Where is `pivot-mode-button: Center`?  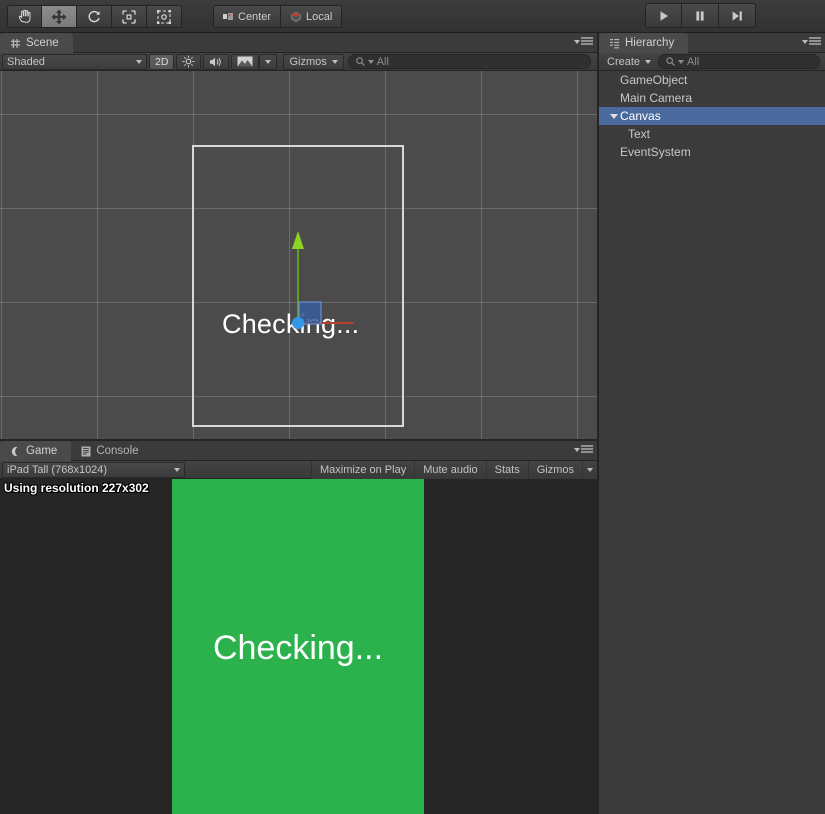
pivot-mode-button: Center is located at coordinates (247, 16).